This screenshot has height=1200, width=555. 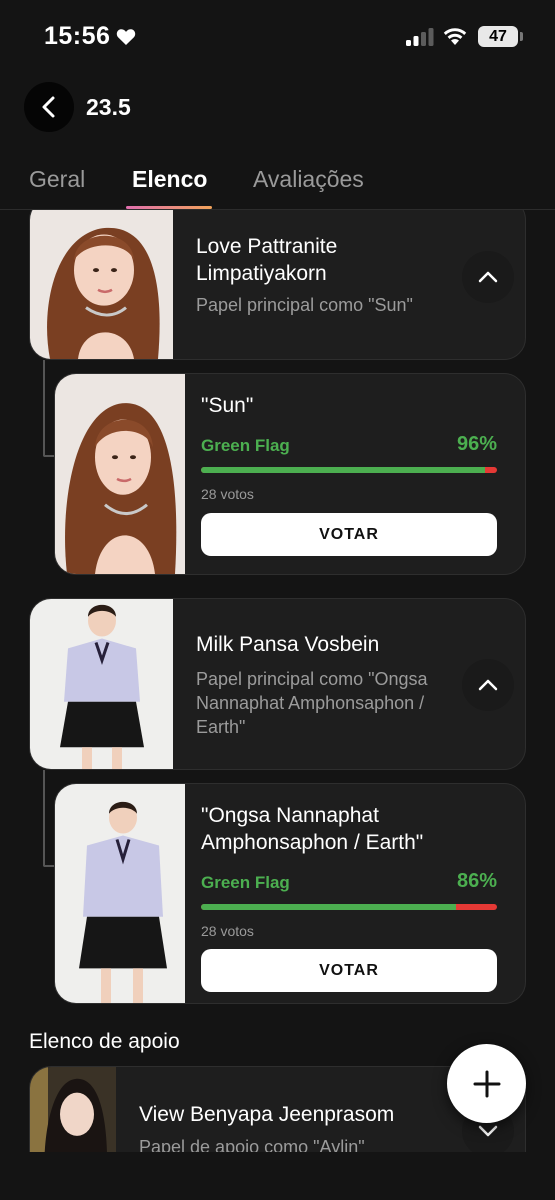 I want to click on back-button, so click(x=49, y=107).